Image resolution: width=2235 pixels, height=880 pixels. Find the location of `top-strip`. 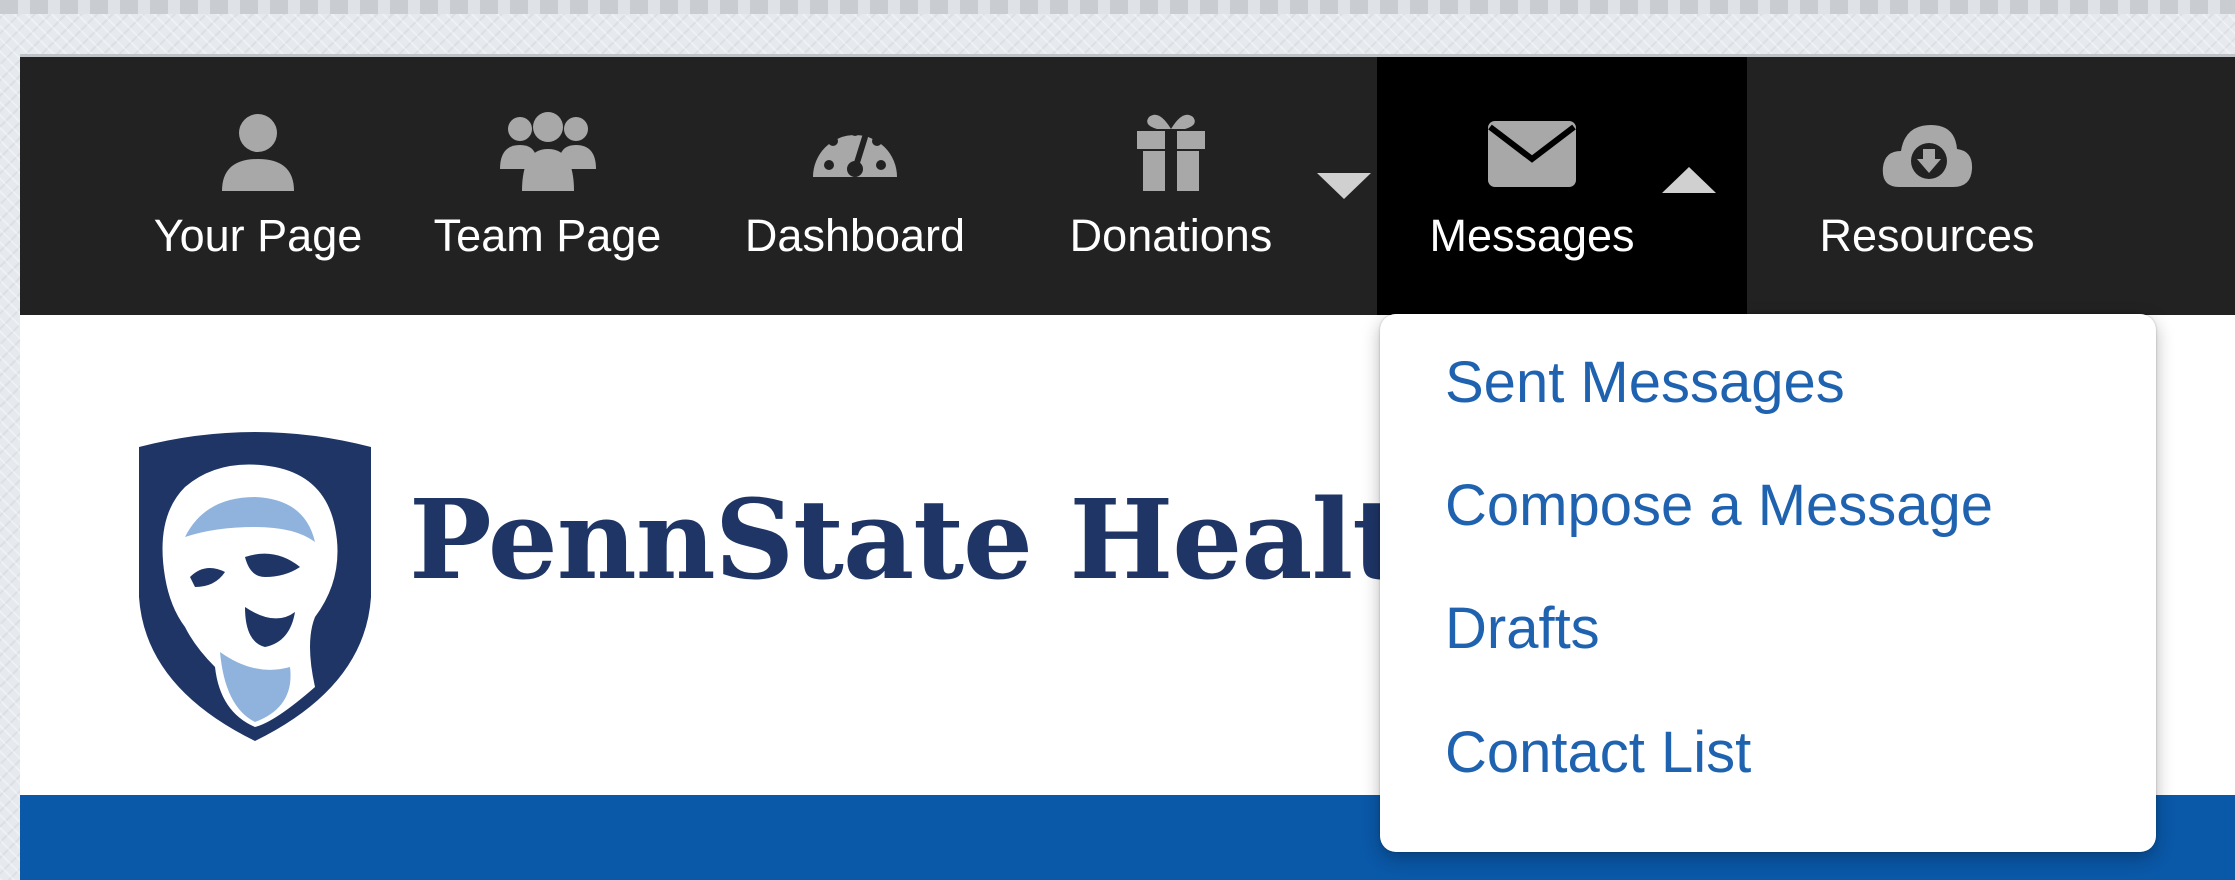

top-strip is located at coordinates (1117, 7).